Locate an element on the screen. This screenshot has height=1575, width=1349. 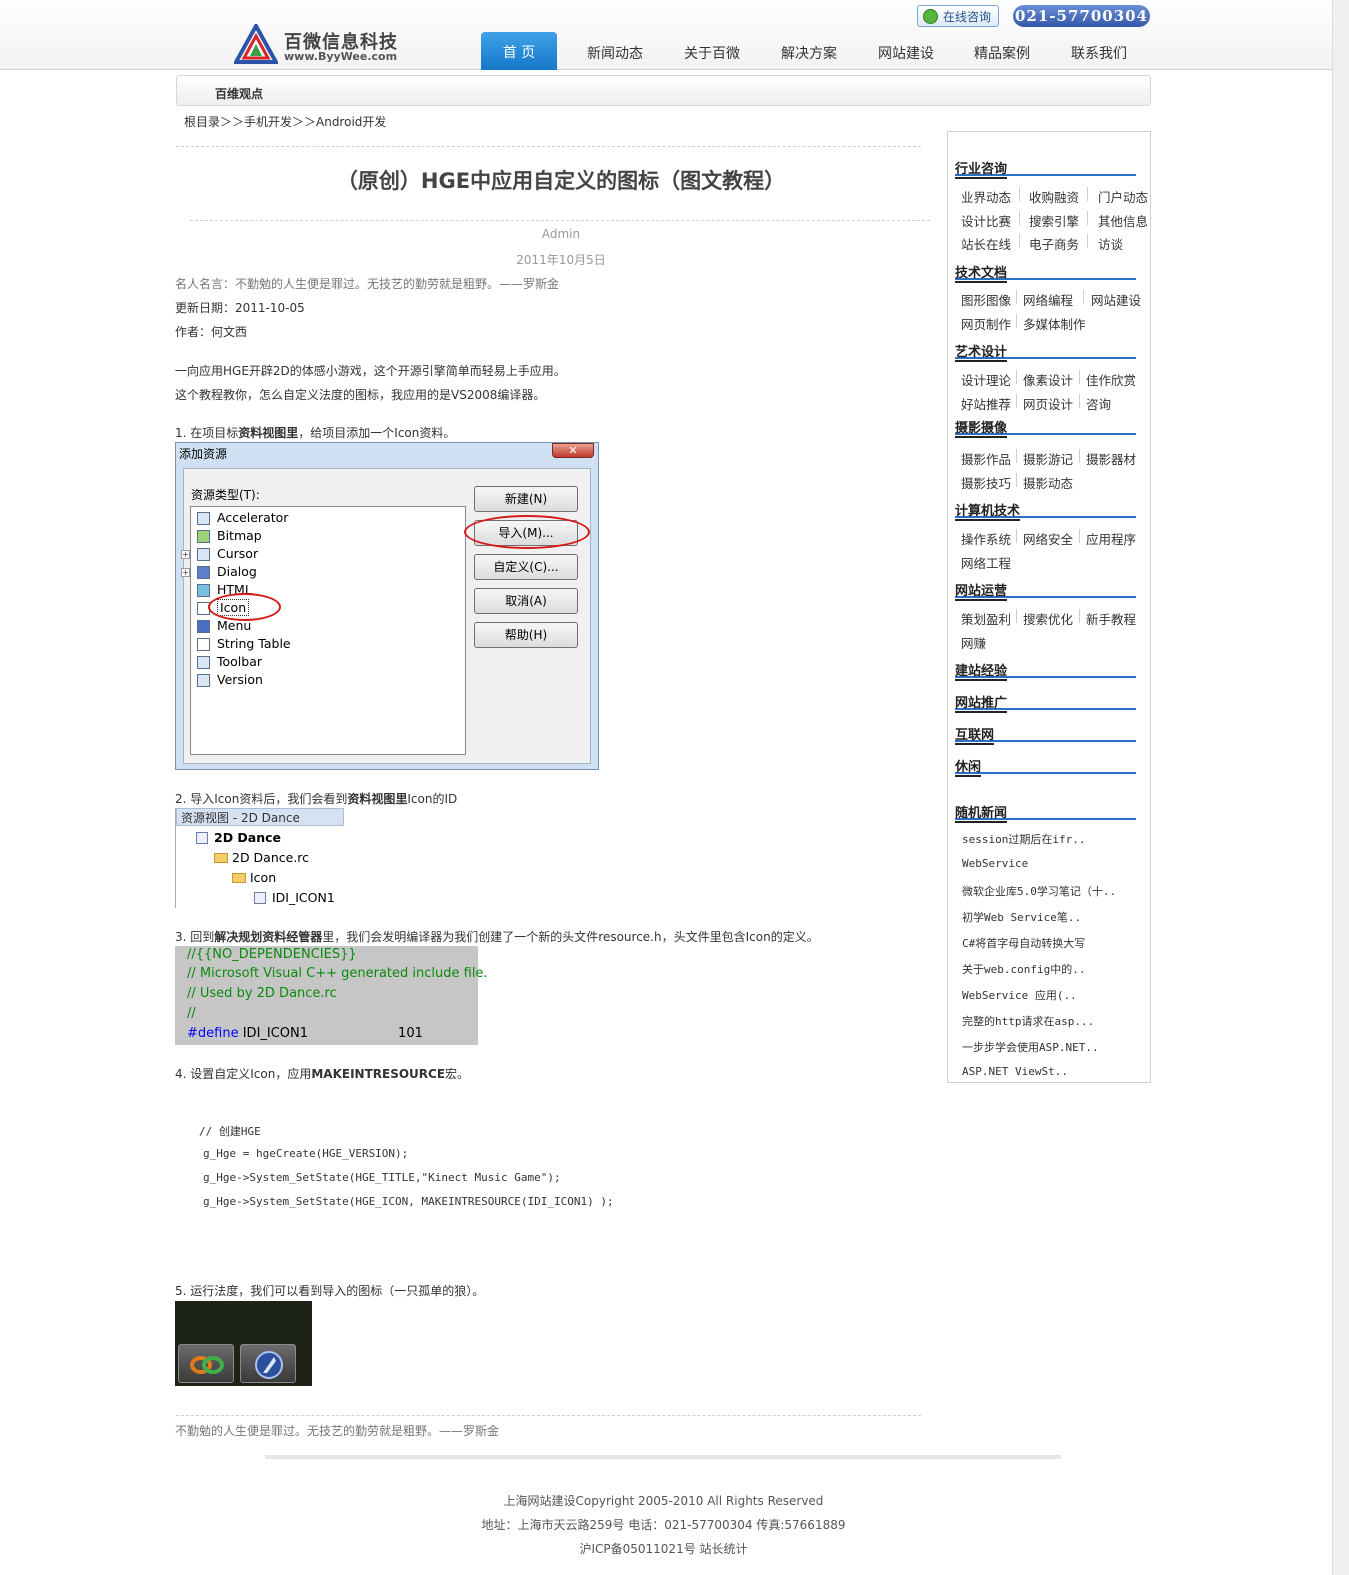
sidebar-link: 业界动态 is located at coordinates (986, 196).